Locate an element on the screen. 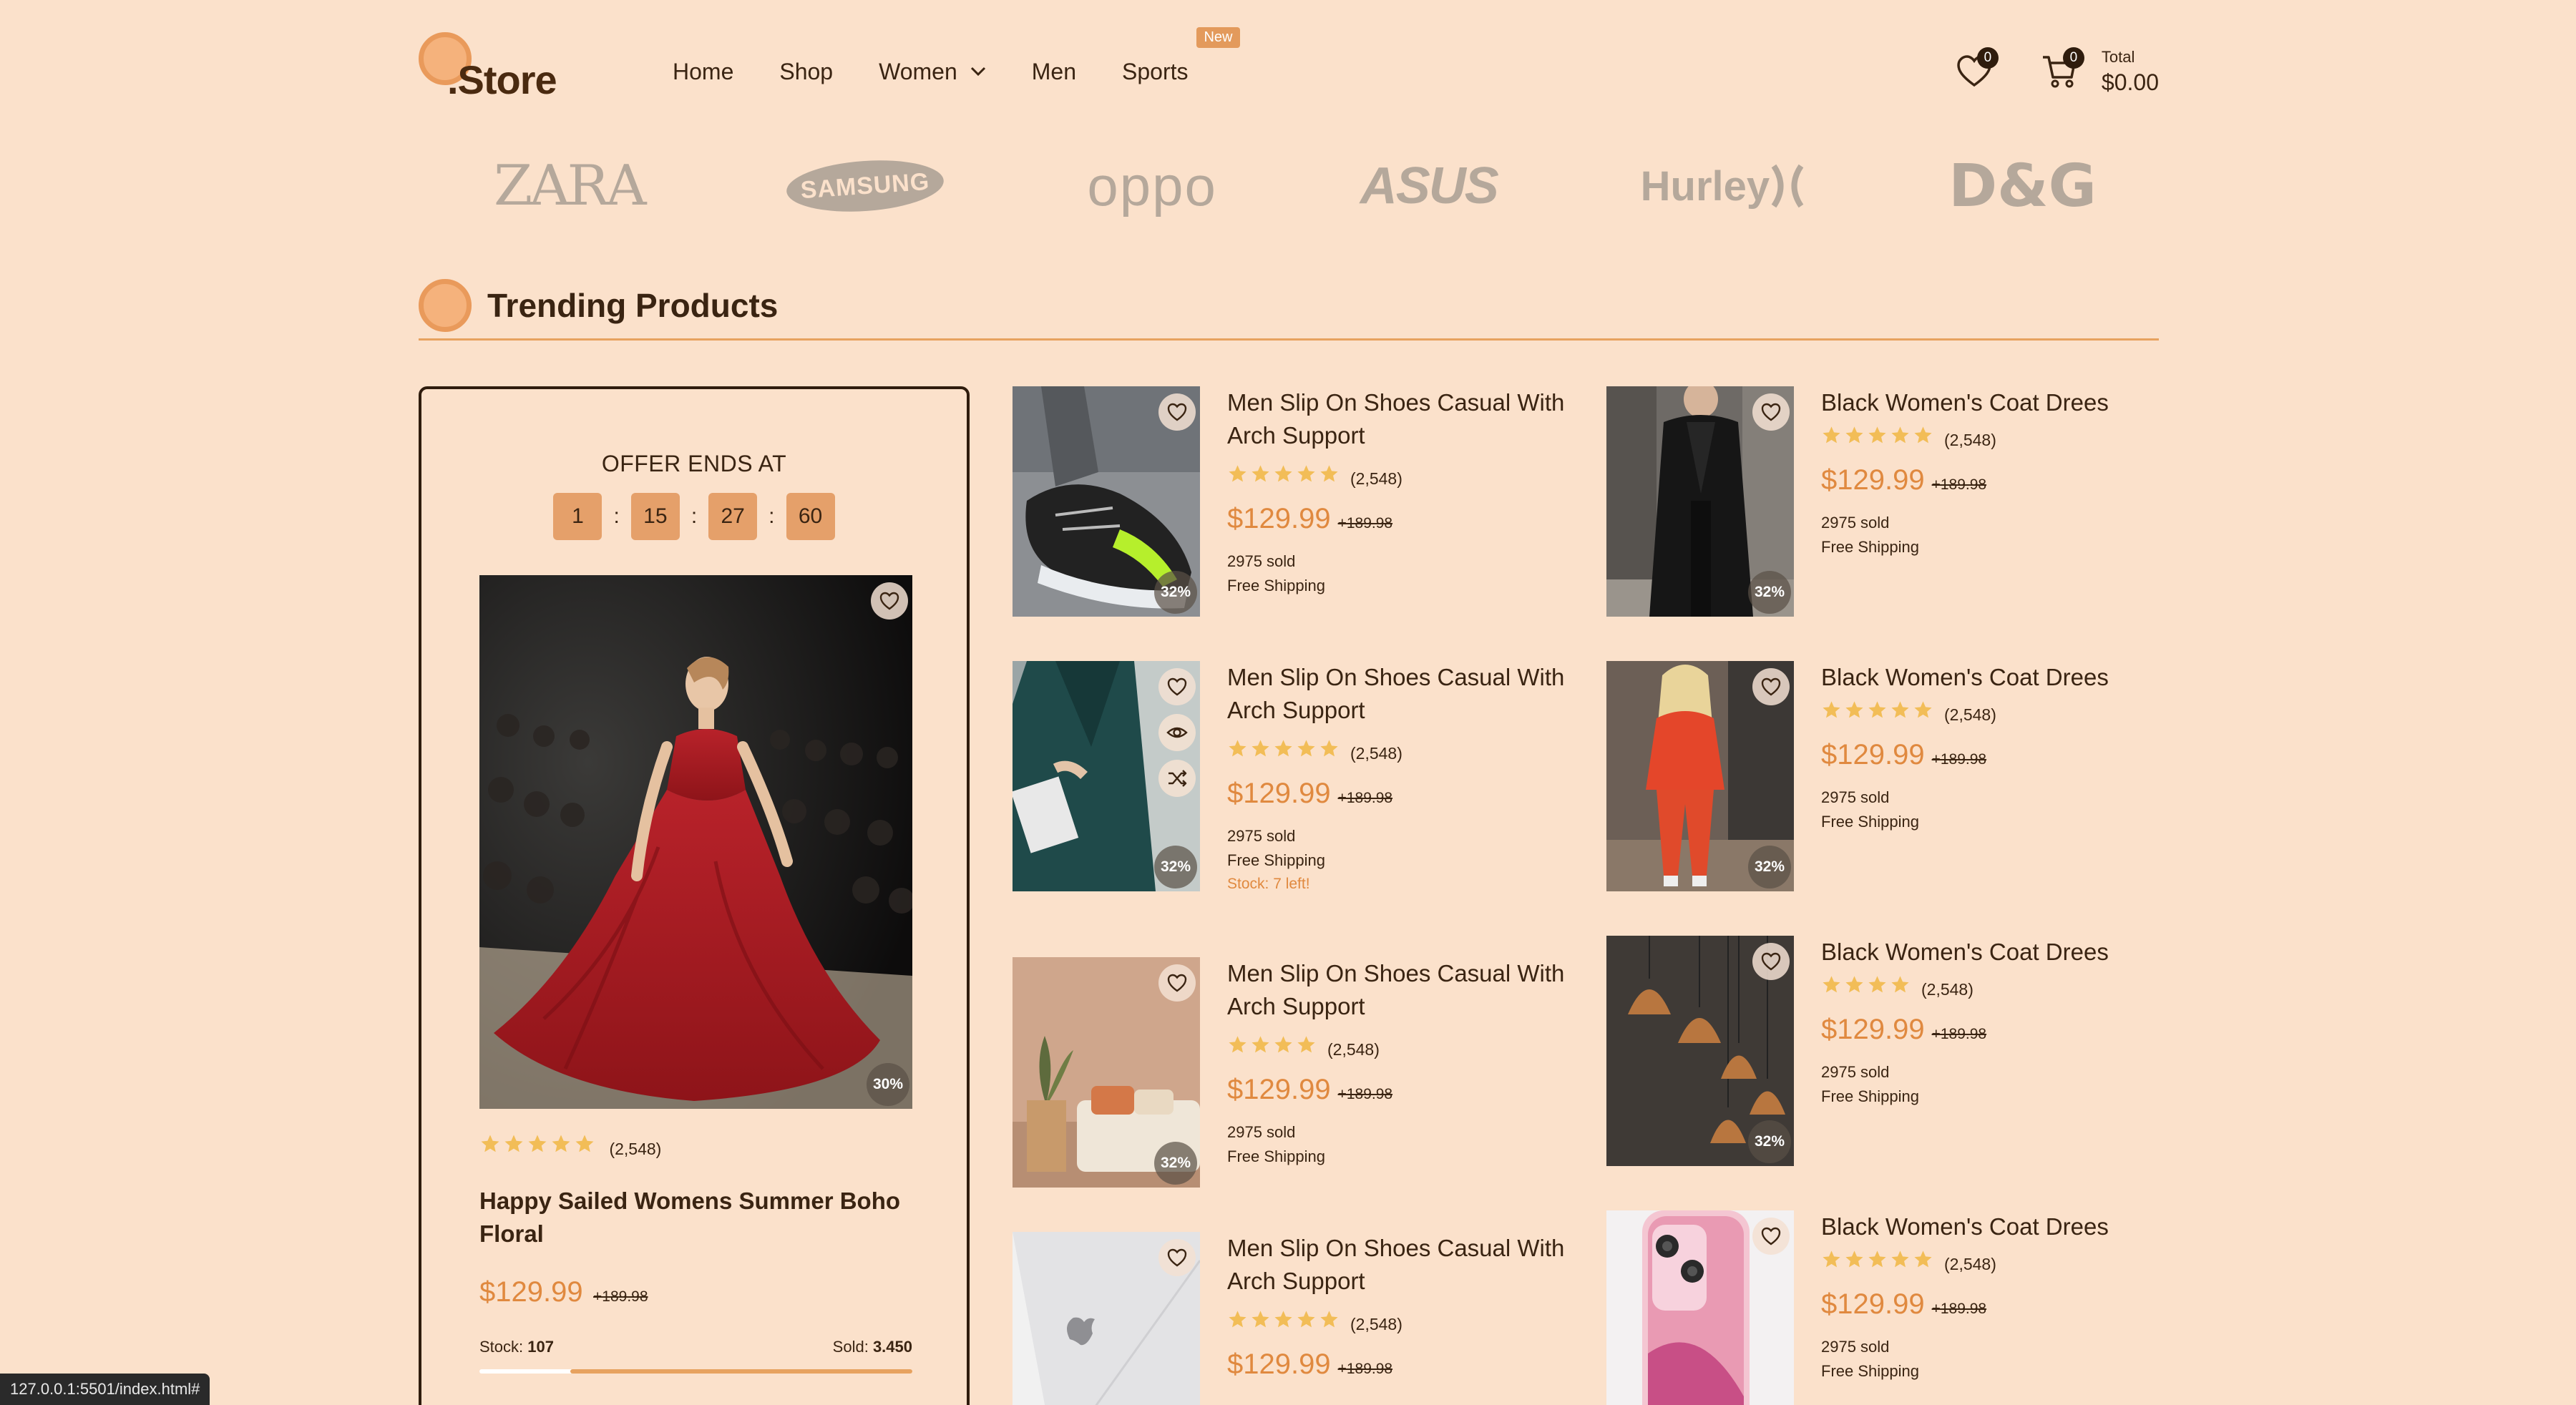 Image resolution: width=2576 pixels, height=1405 pixels. offer-countdown: 1 : 15 : 27 : 60 is located at coordinates (694, 516).